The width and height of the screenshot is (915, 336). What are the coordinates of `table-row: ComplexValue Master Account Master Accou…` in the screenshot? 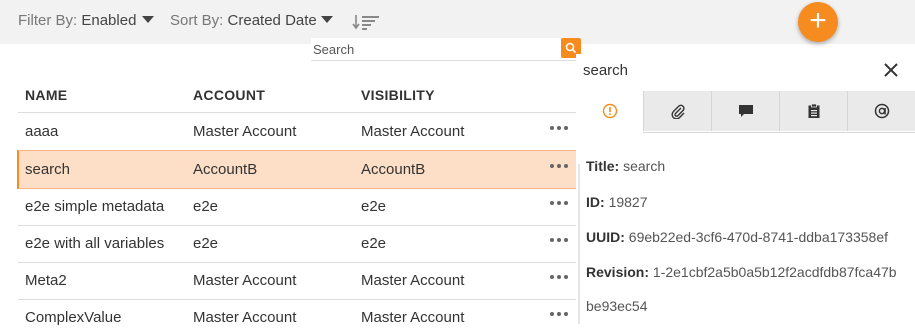 It's located at (298, 317).